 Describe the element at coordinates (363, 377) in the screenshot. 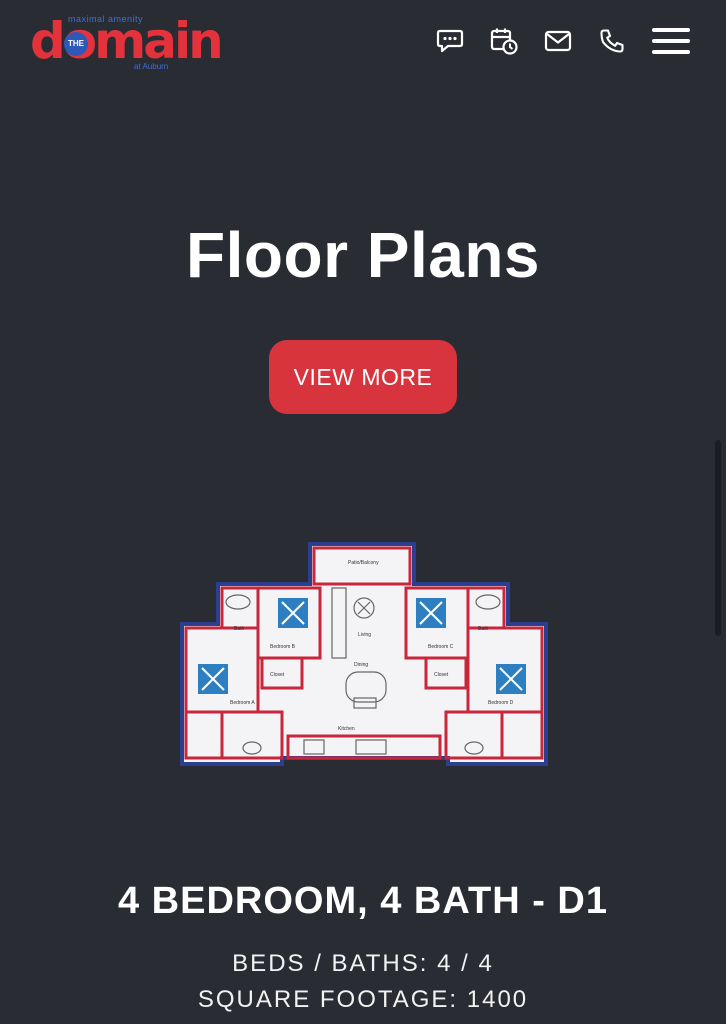

I see `view-more-button: VIEW MORE` at that location.